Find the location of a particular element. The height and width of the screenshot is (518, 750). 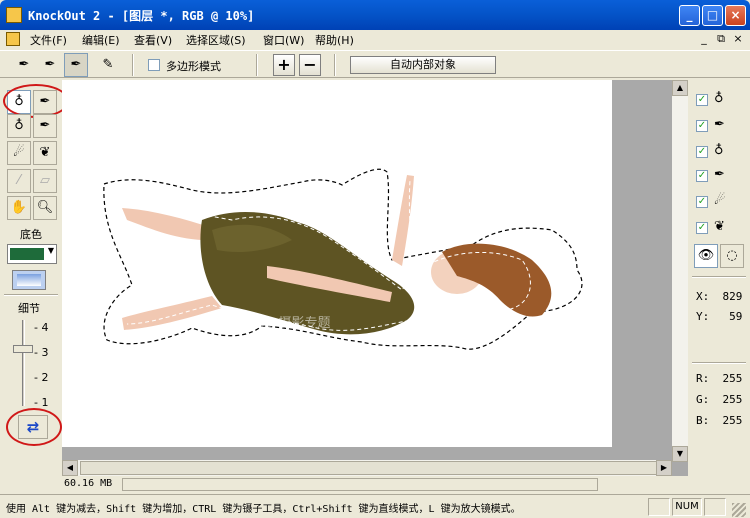

memory-usage: 60.16 MB is located at coordinates (88, 483).